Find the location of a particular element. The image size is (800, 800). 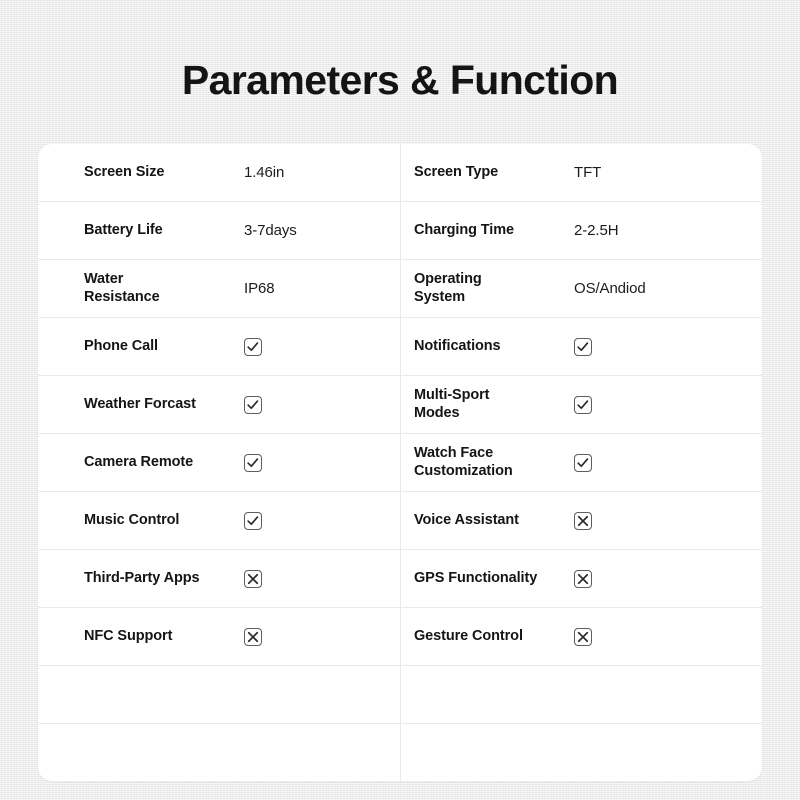

spec-cell-right: Operating System OS/Andiod is located at coordinates (581, 288).